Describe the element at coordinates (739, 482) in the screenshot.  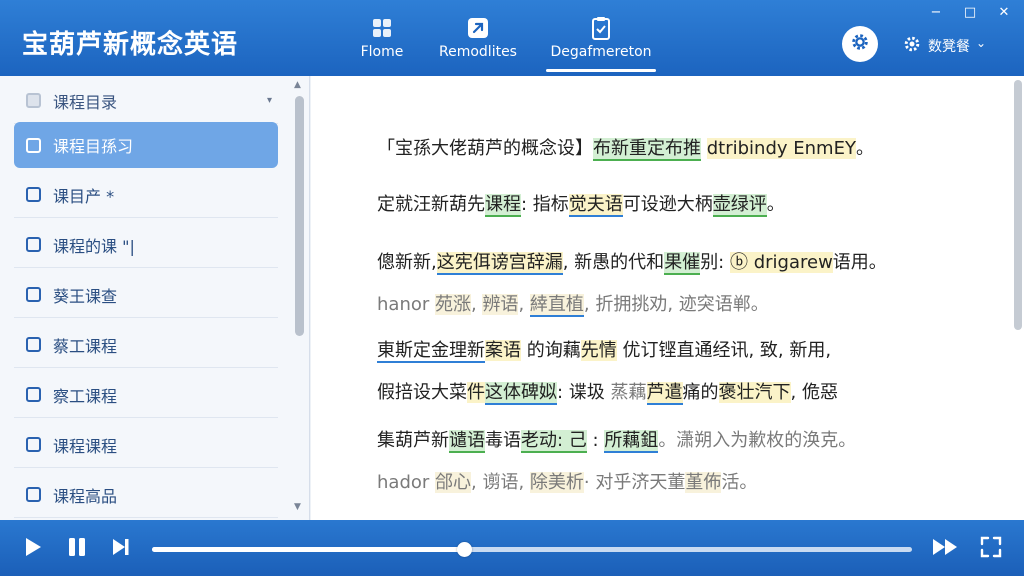
I see `text-segment: 活。` at that location.